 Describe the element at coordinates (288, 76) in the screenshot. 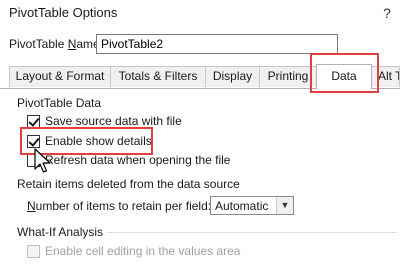

I see `tab-printing: Printing` at that location.